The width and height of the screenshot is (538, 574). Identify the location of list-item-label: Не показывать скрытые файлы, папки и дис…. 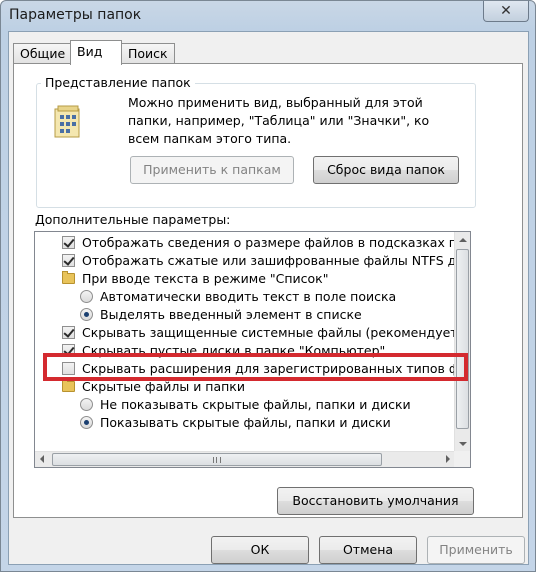
(255, 404).